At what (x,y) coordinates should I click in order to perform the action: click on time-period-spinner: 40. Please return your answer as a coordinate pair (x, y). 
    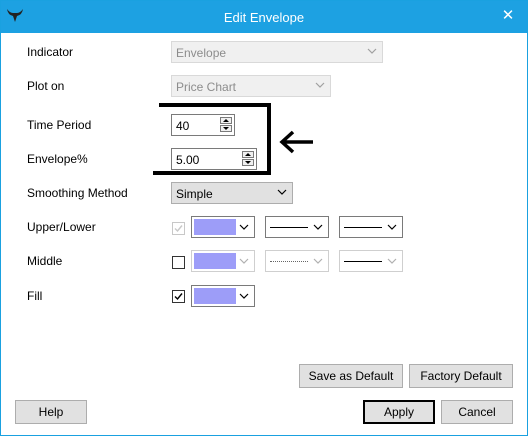
    Looking at the image, I should click on (203, 125).